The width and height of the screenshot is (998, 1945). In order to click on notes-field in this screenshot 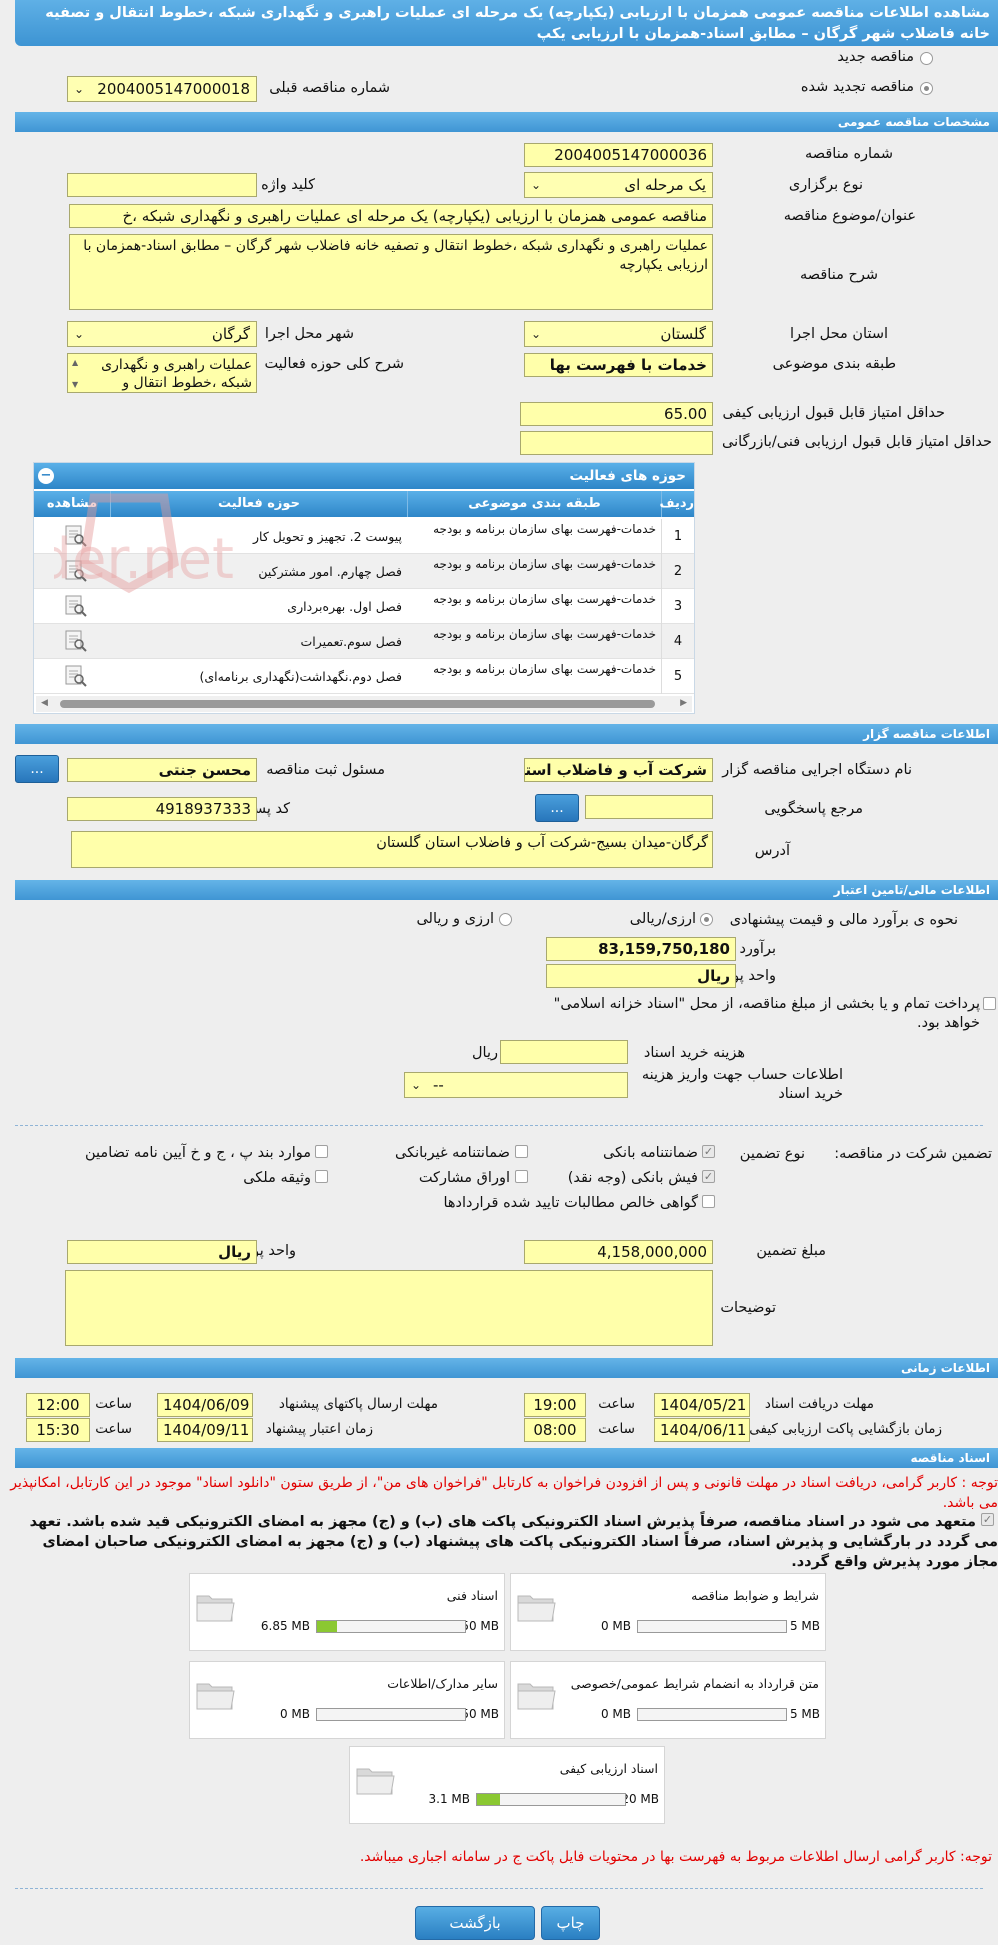, I will do `click(389, 1308)`.